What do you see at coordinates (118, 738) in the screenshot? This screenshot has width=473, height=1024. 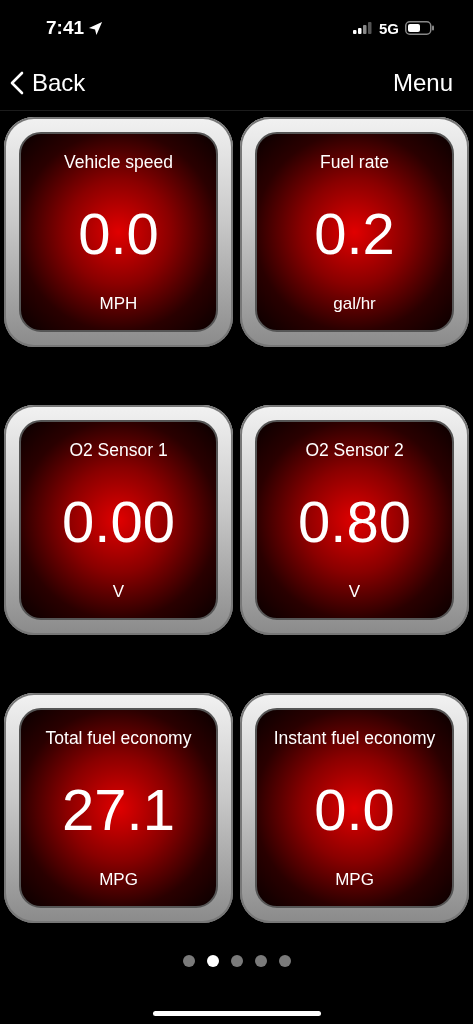 I see `gauge-title: Total fuel economy` at bounding box center [118, 738].